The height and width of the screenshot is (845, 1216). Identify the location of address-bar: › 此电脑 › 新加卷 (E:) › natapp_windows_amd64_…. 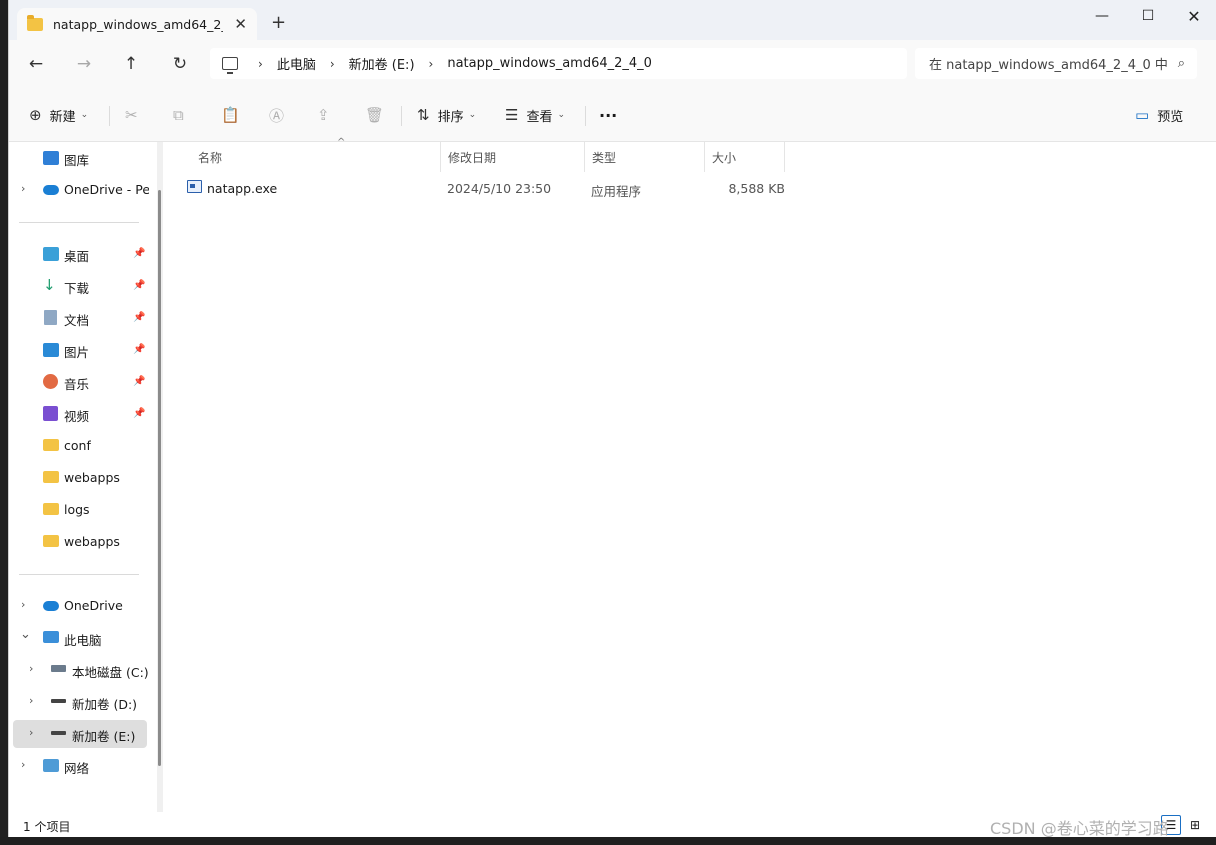
(558, 63).